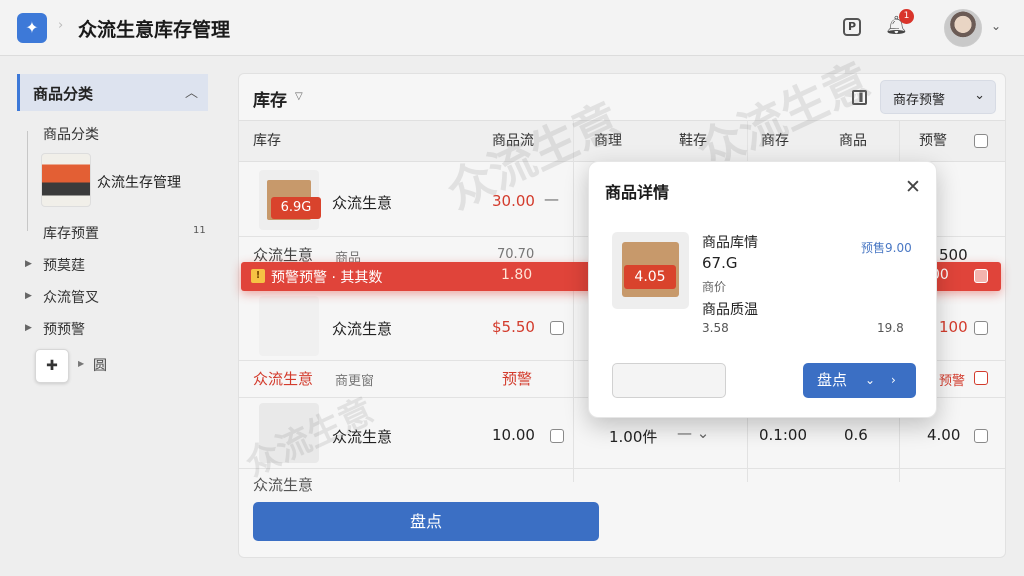 The width and height of the screenshot is (1024, 576). Describe the element at coordinates (859, 380) in the screenshot. I see `modal-submit-button: 盘点 ⌄ ›` at that location.